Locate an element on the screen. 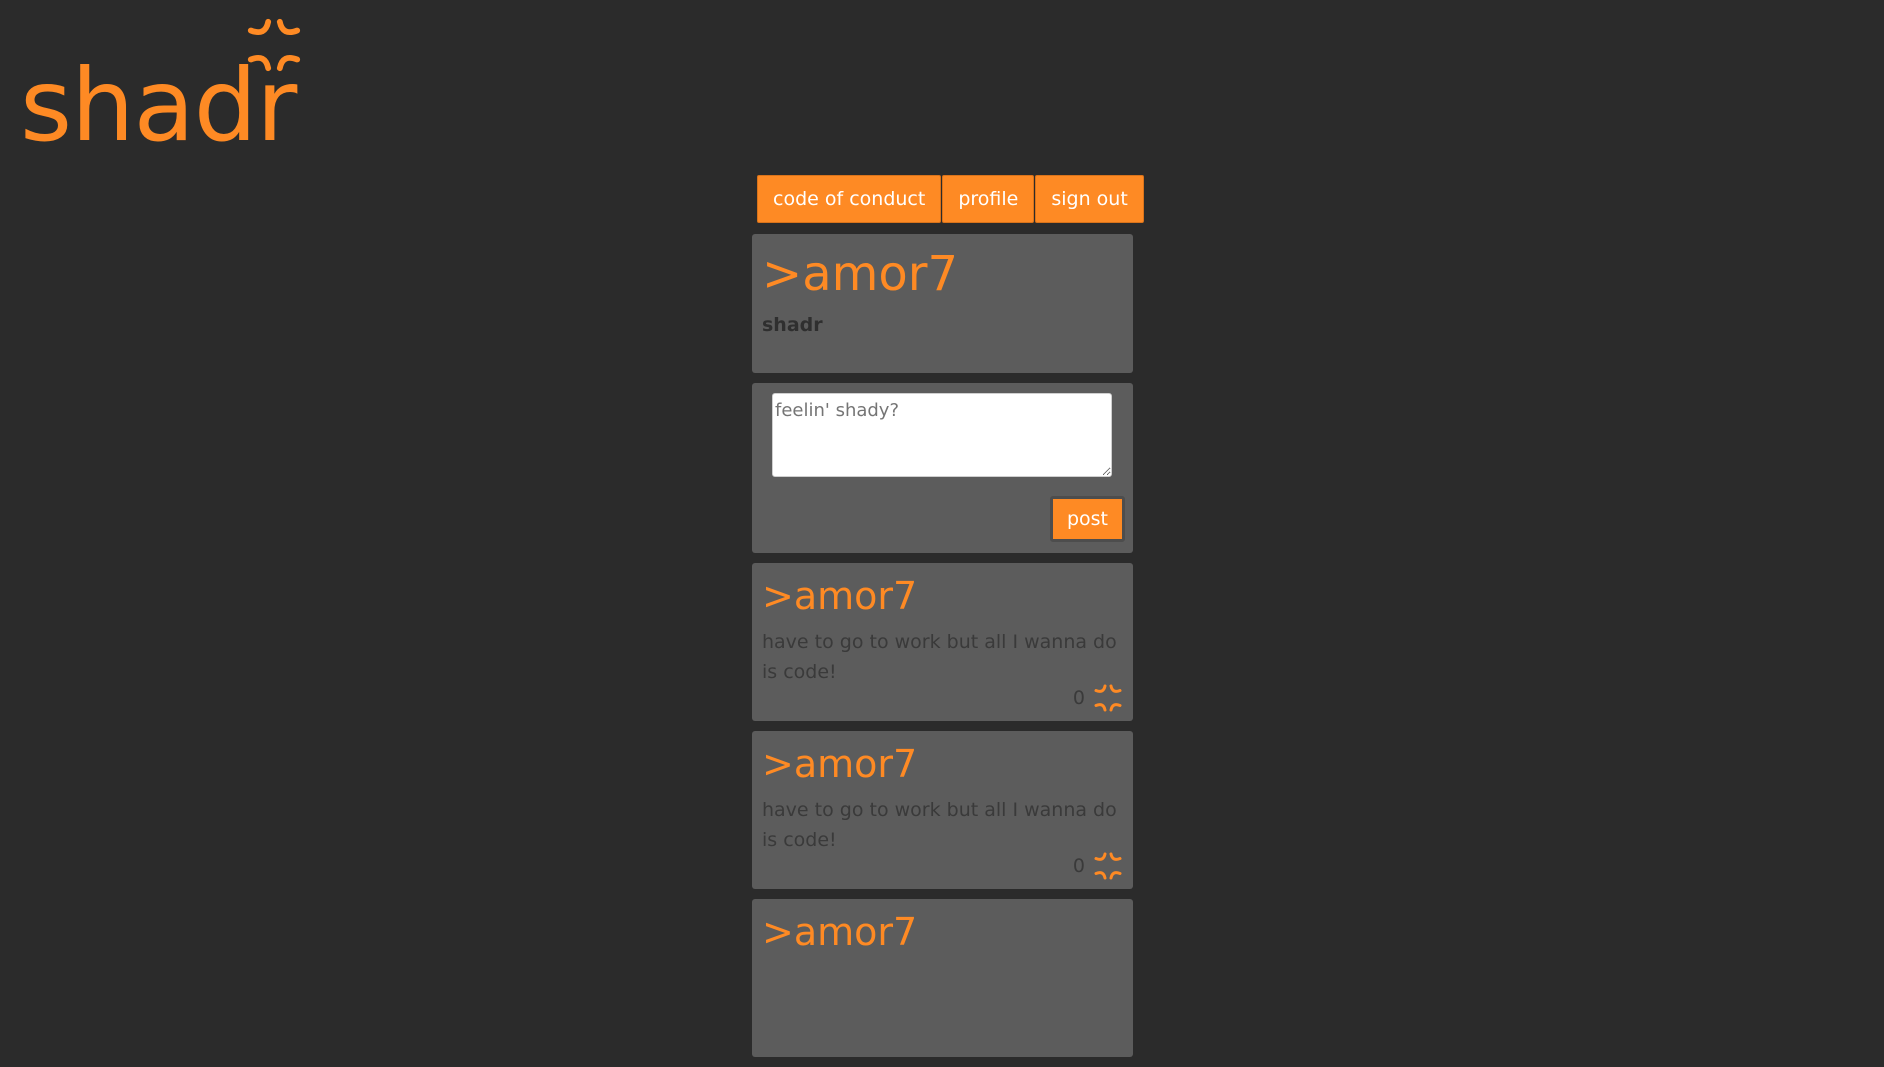 The width and height of the screenshot is (1884, 1067). profile-button: profile is located at coordinates (988, 199).